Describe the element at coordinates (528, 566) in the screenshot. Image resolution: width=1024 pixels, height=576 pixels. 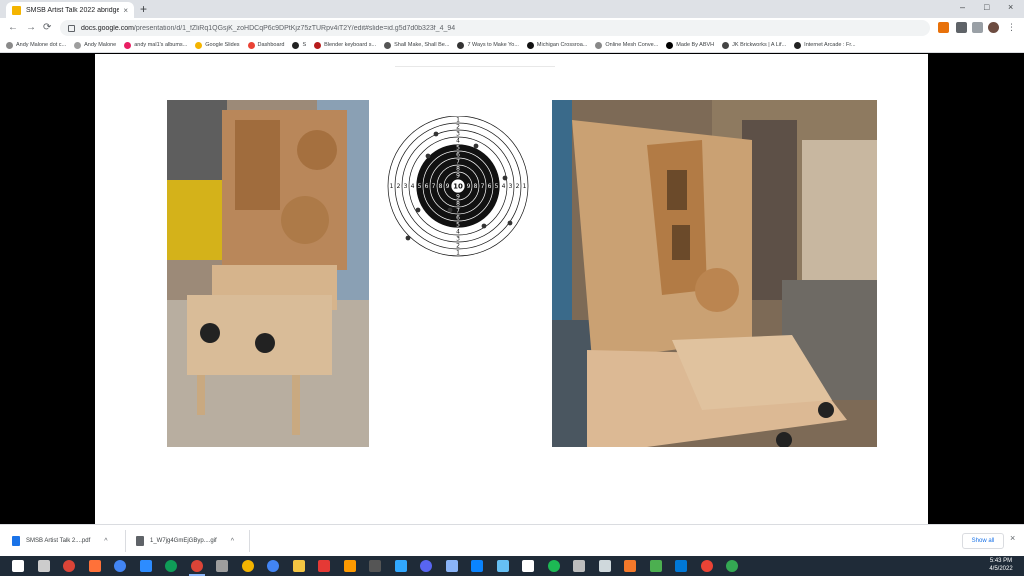
I see `notes-icon` at that location.